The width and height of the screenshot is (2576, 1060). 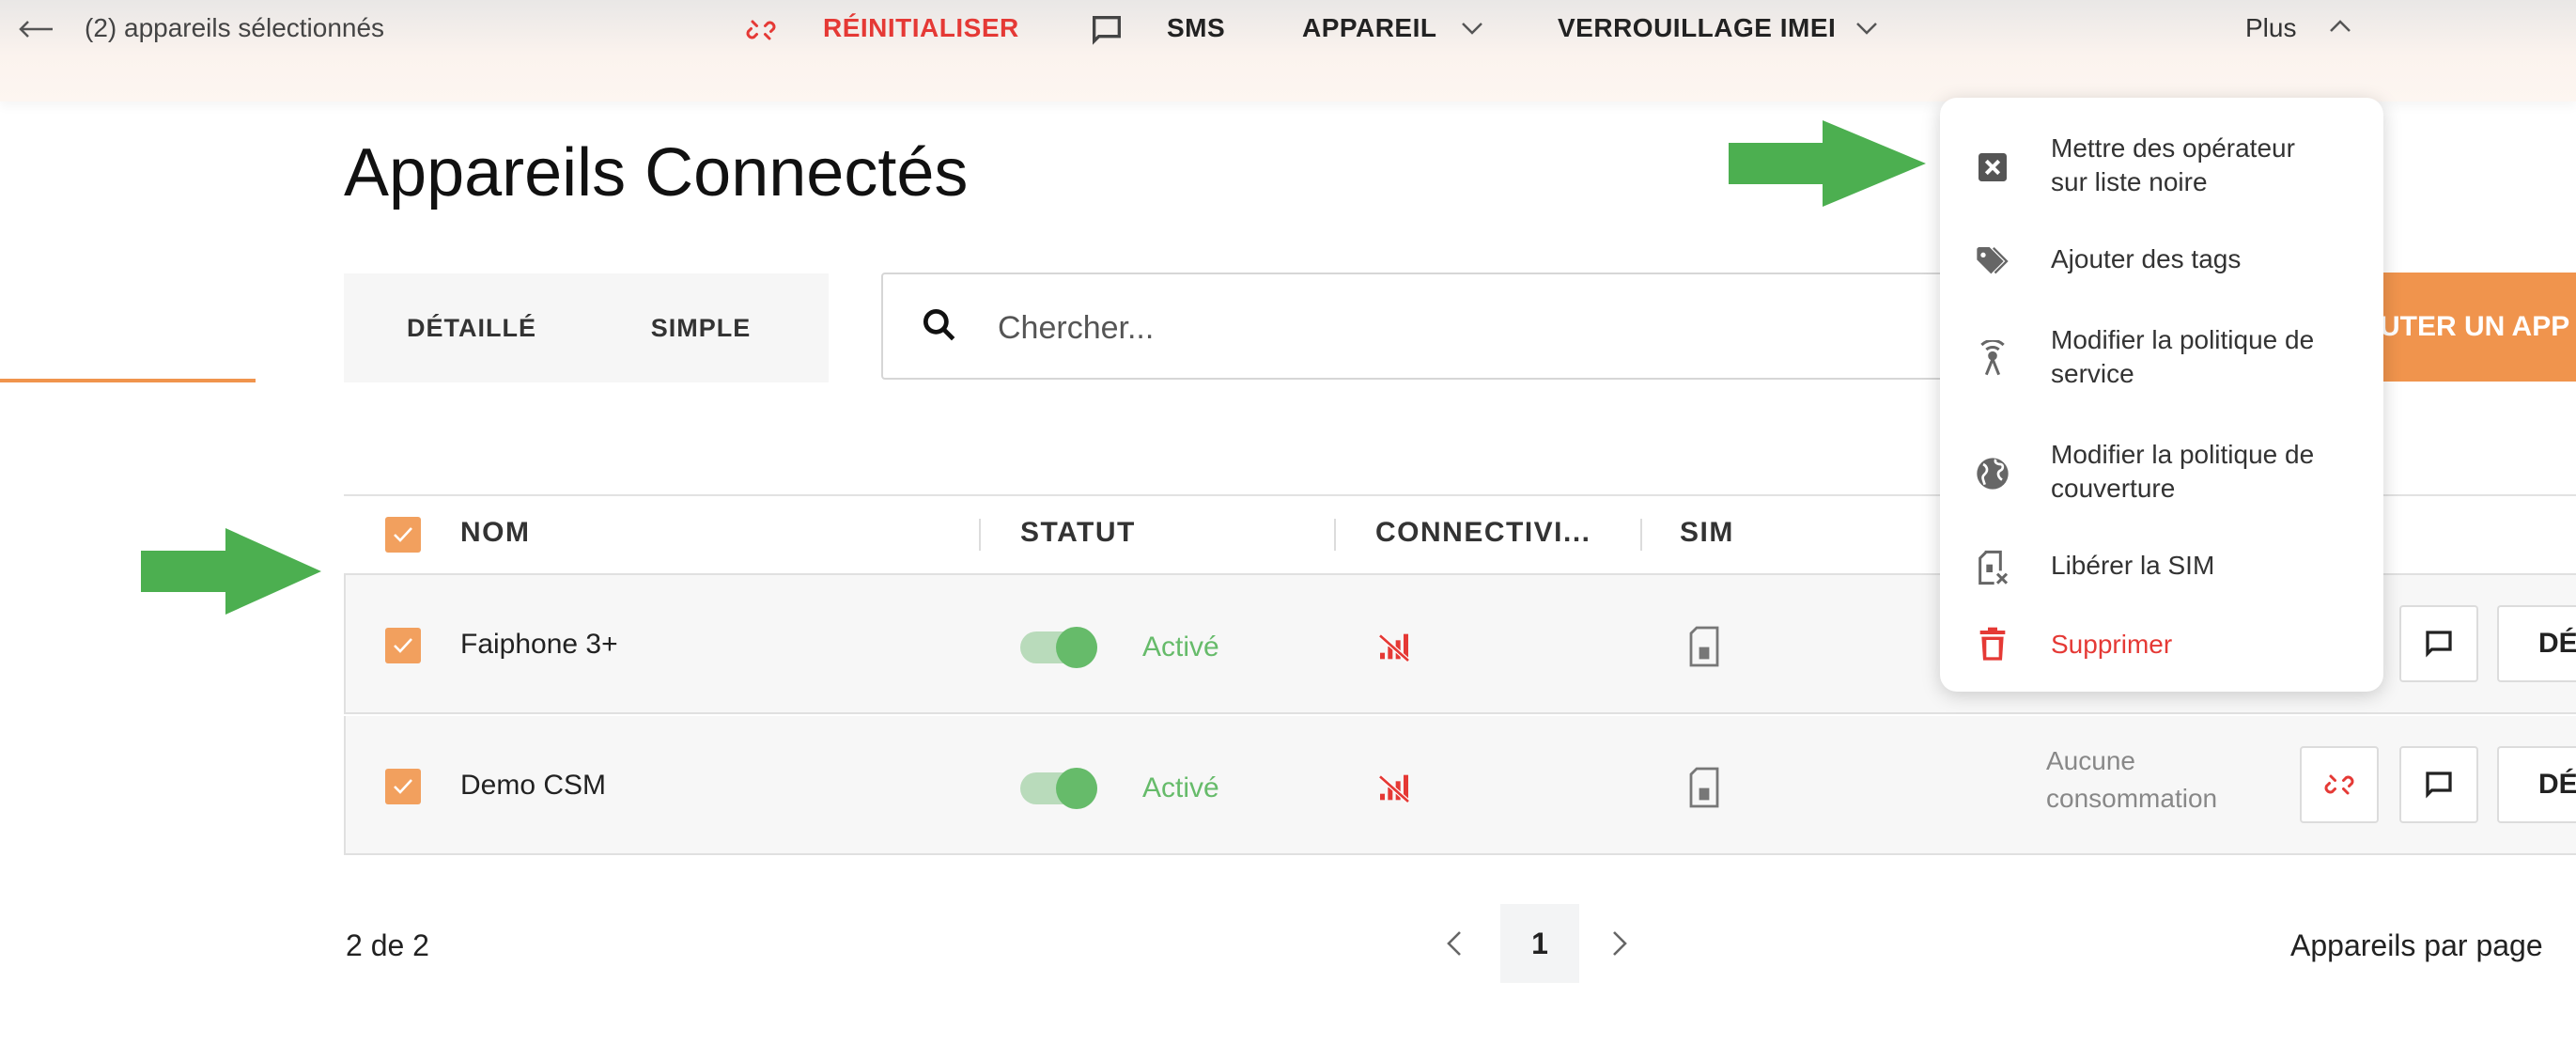 I want to click on active-tab-indicator, so click(x=128, y=380).